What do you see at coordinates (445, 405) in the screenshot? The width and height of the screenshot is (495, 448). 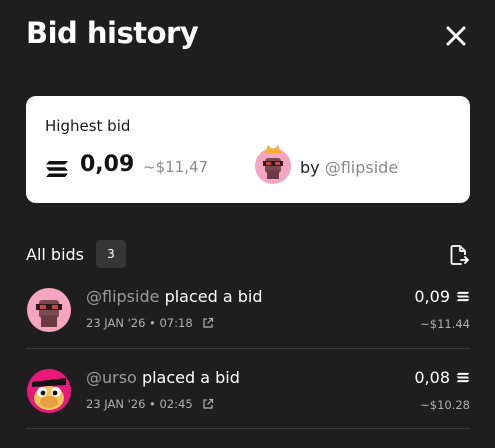 I see `bid-usd: ~$10.28` at bounding box center [445, 405].